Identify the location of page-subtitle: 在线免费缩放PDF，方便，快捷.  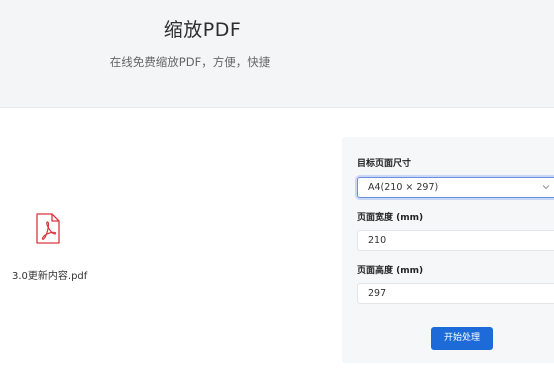
(190, 62).